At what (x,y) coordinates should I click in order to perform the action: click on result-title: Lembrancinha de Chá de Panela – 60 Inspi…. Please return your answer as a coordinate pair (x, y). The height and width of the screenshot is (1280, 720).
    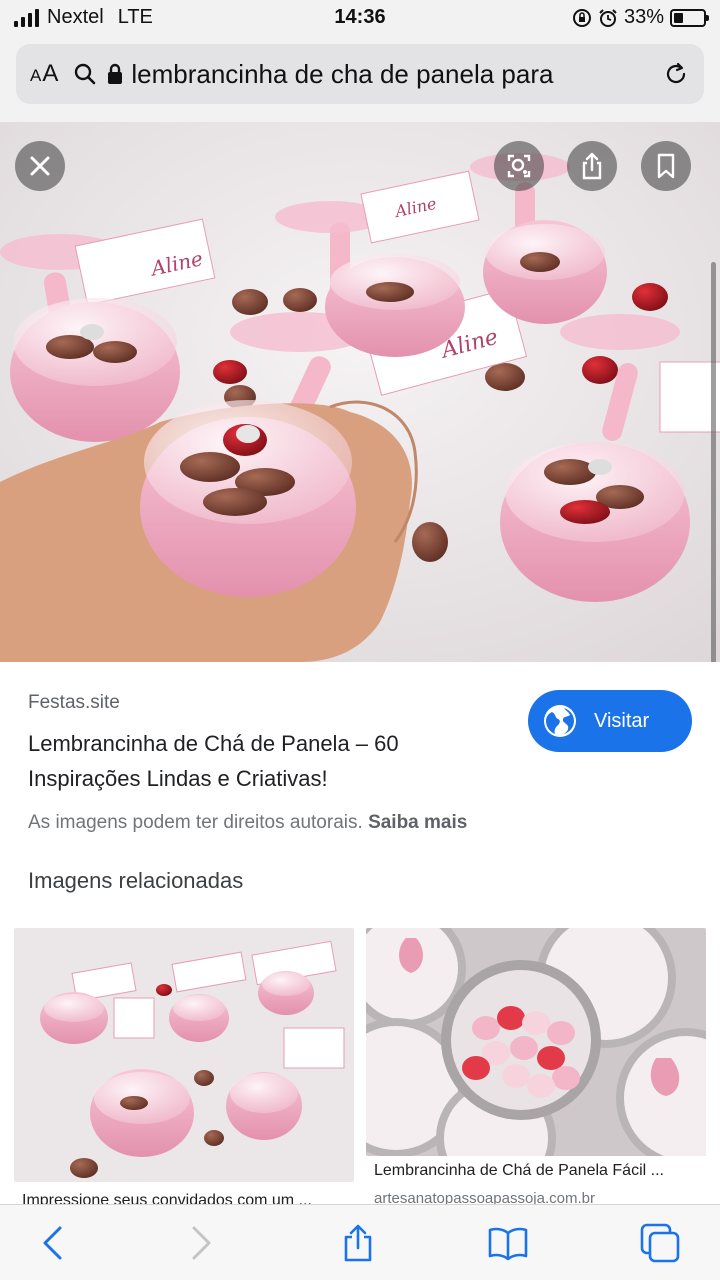
    Looking at the image, I should click on (263, 761).